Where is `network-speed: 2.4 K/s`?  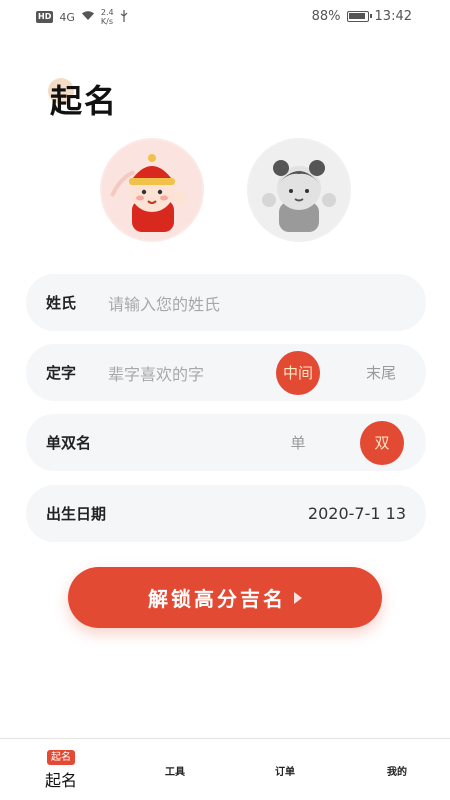 network-speed: 2.4 K/s is located at coordinates (107, 17).